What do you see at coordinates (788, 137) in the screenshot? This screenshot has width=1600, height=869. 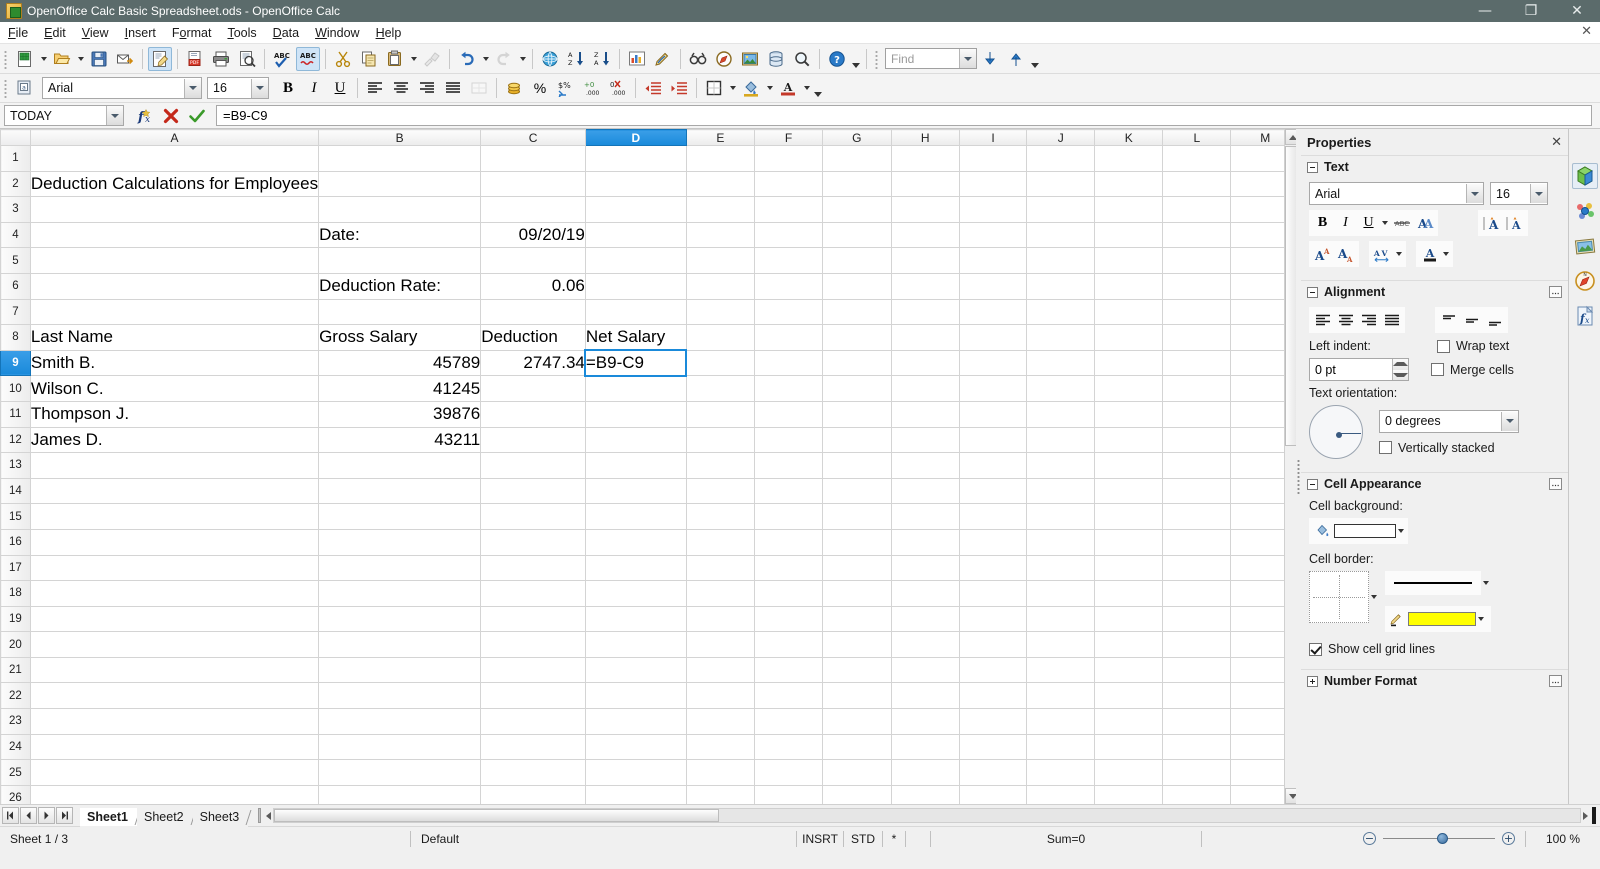 I see `column-header-F: F` at bounding box center [788, 137].